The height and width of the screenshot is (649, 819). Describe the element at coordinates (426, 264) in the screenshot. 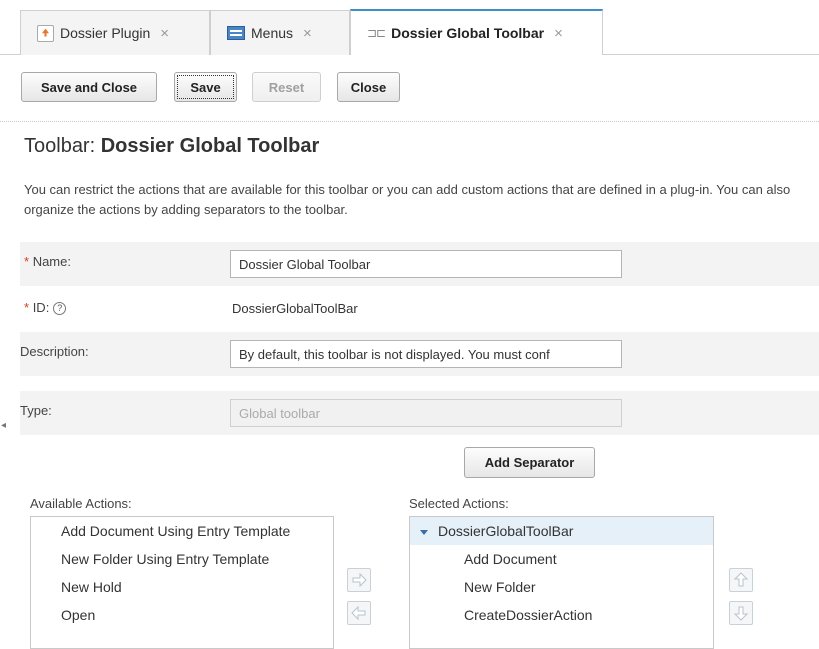

I see `name-field` at that location.